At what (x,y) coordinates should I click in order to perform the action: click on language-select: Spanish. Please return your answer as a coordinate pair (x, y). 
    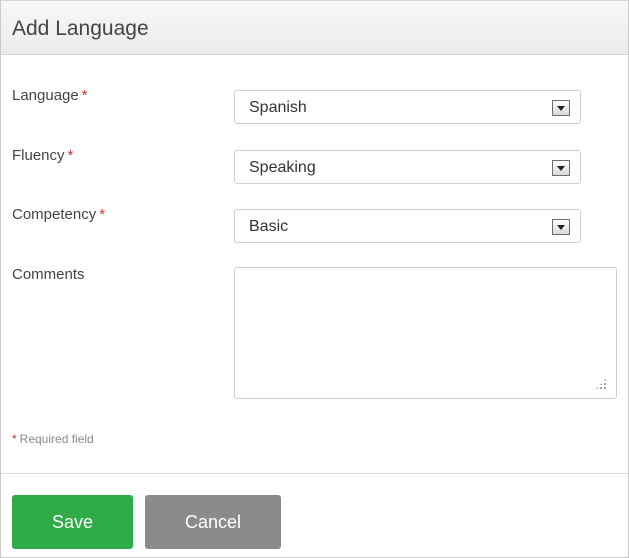
    Looking at the image, I should click on (407, 107).